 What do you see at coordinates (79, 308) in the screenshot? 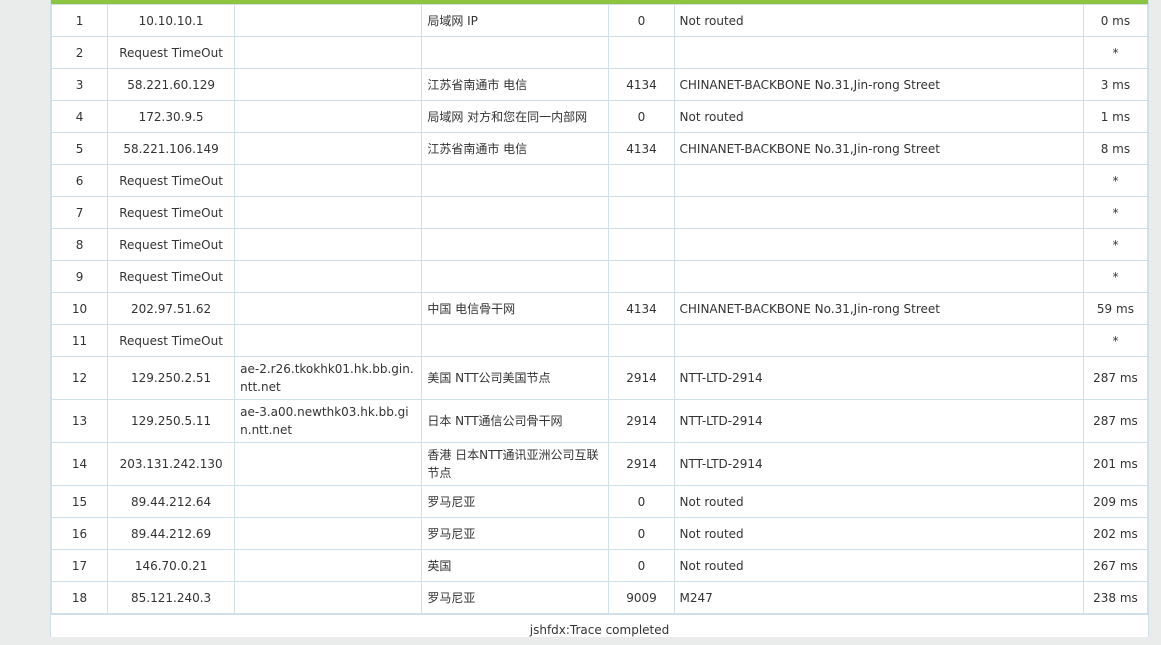
I see `hop-number-cell: 10` at bounding box center [79, 308].